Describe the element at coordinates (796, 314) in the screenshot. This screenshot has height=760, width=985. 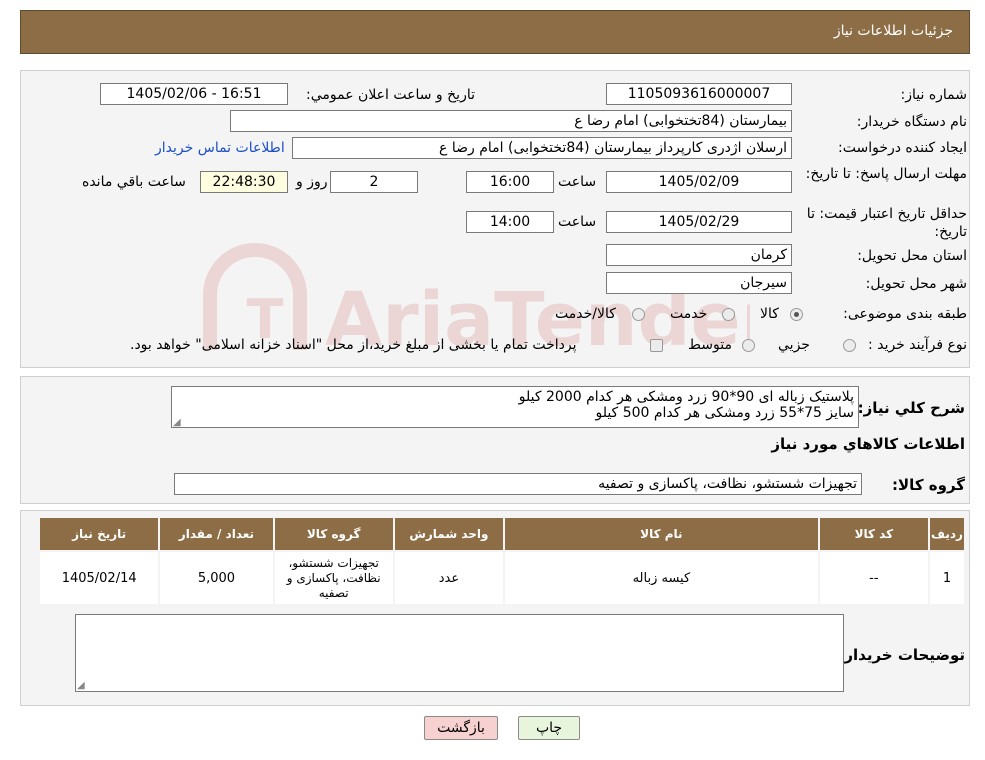
I see `category-radio-goods` at that location.